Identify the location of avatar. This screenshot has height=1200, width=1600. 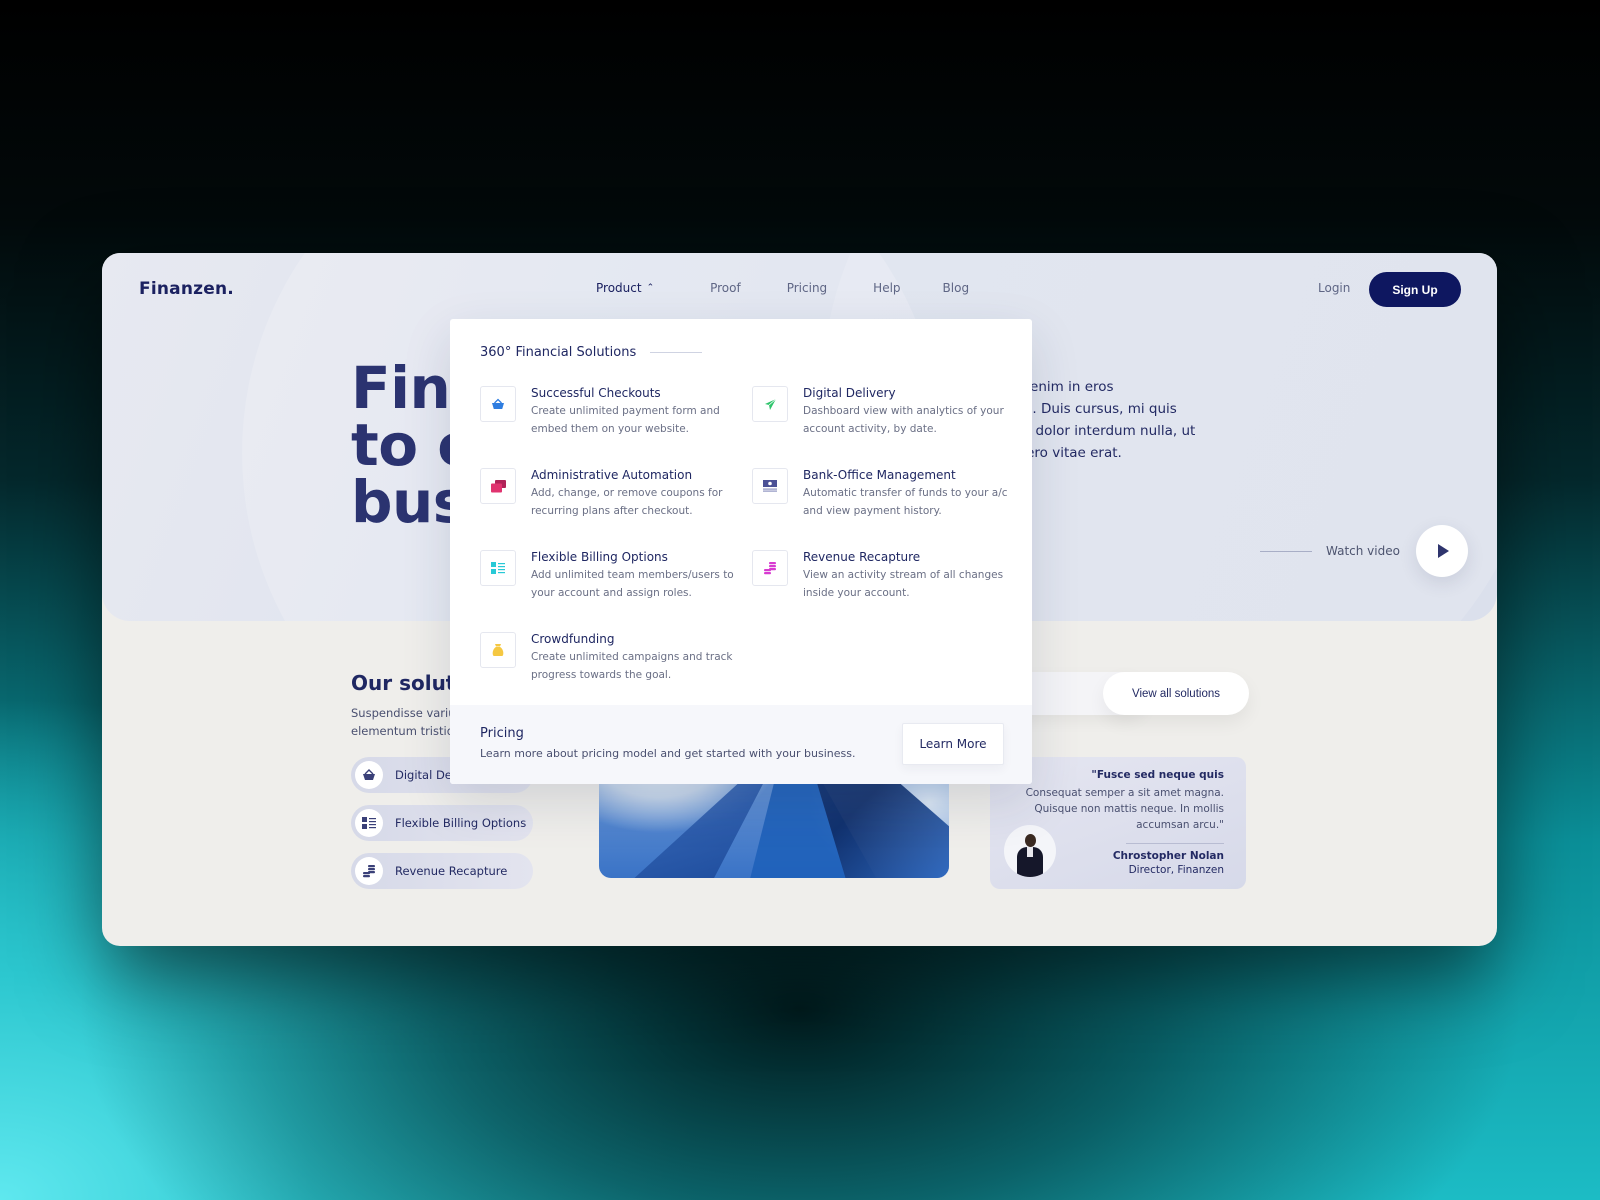
(1030, 851).